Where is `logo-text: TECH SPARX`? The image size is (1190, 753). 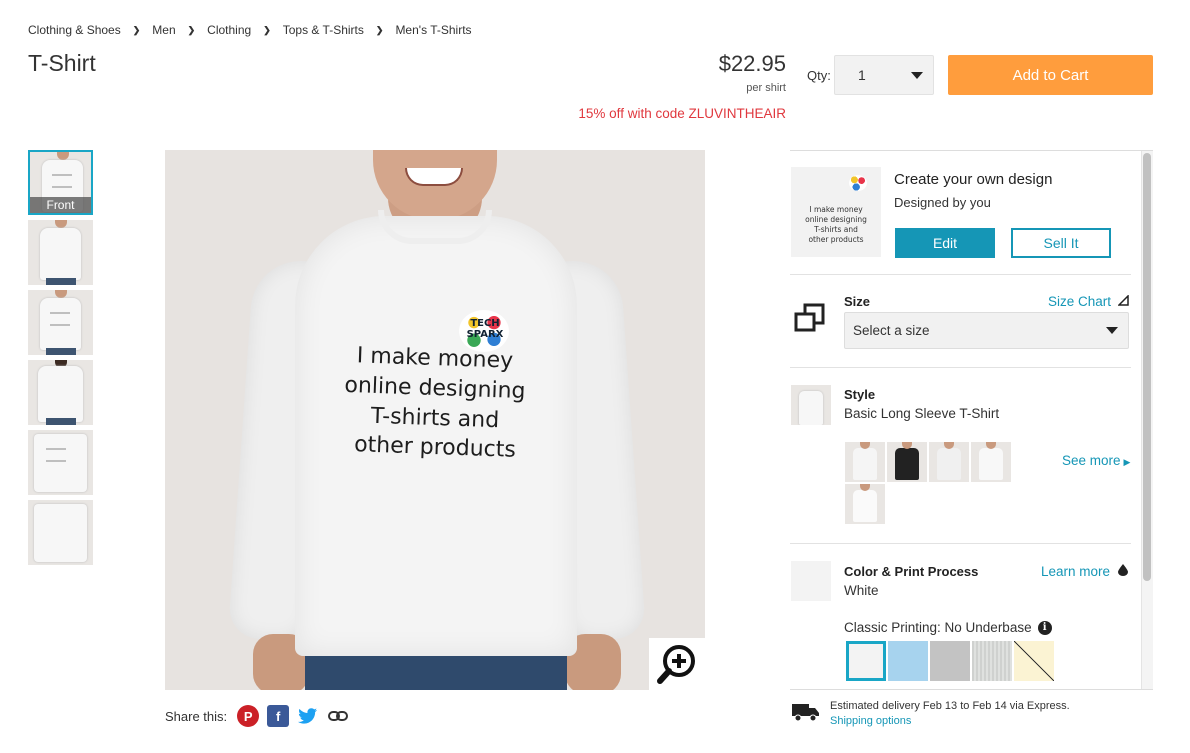 logo-text: TECH SPARX is located at coordinates (485, 329).